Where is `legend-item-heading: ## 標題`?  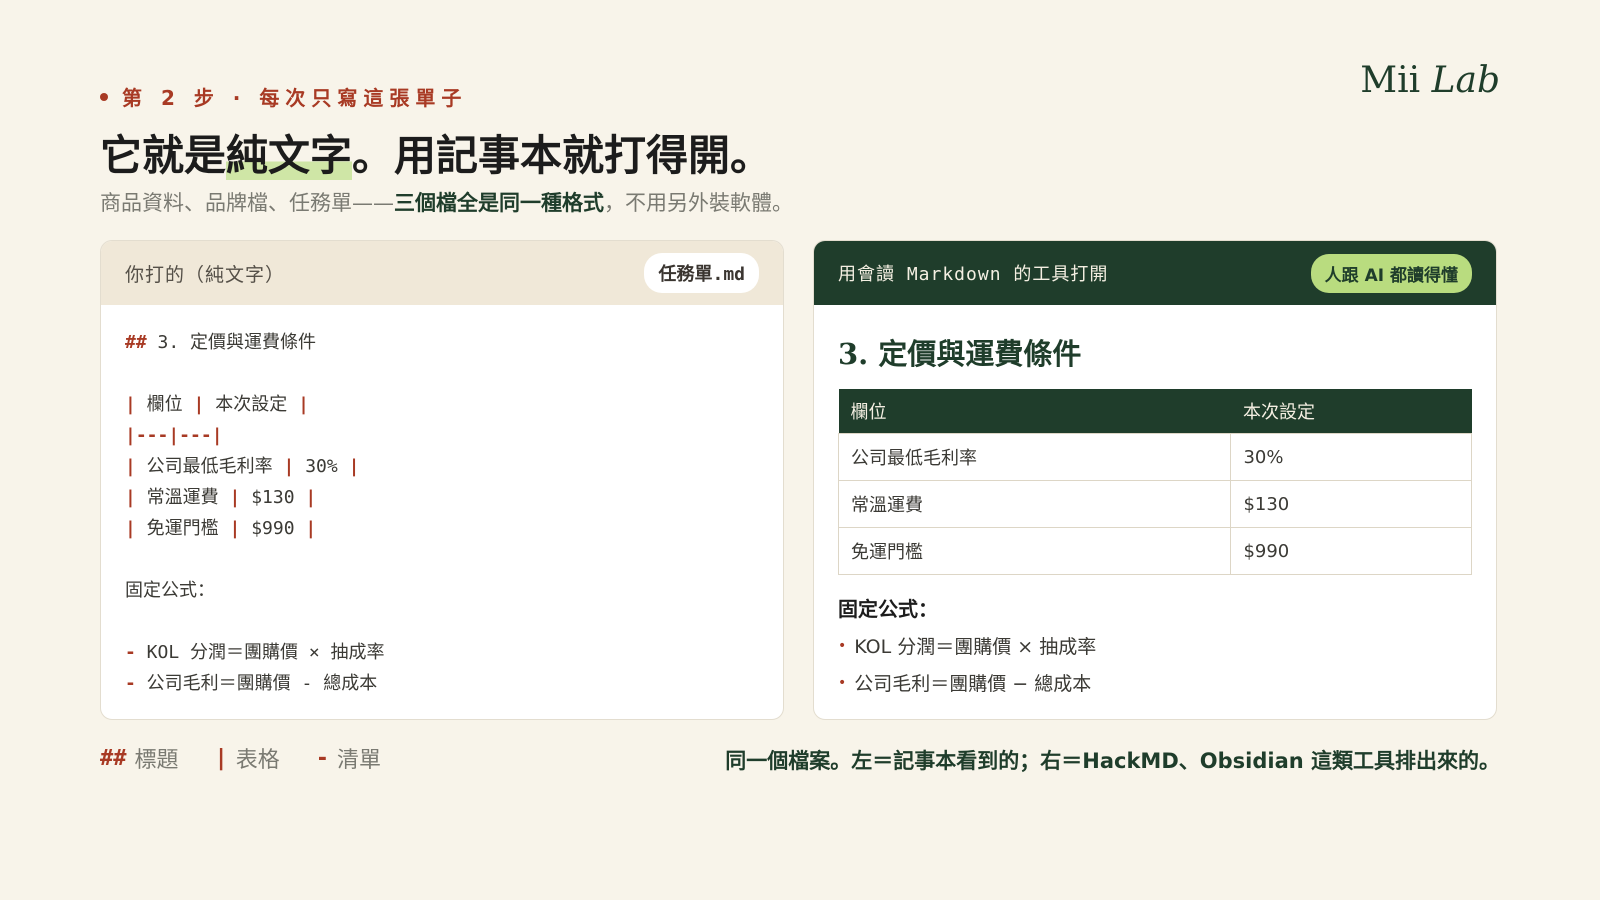 legend-item-heading: ## 標題 is located at coordinates (139, 758).